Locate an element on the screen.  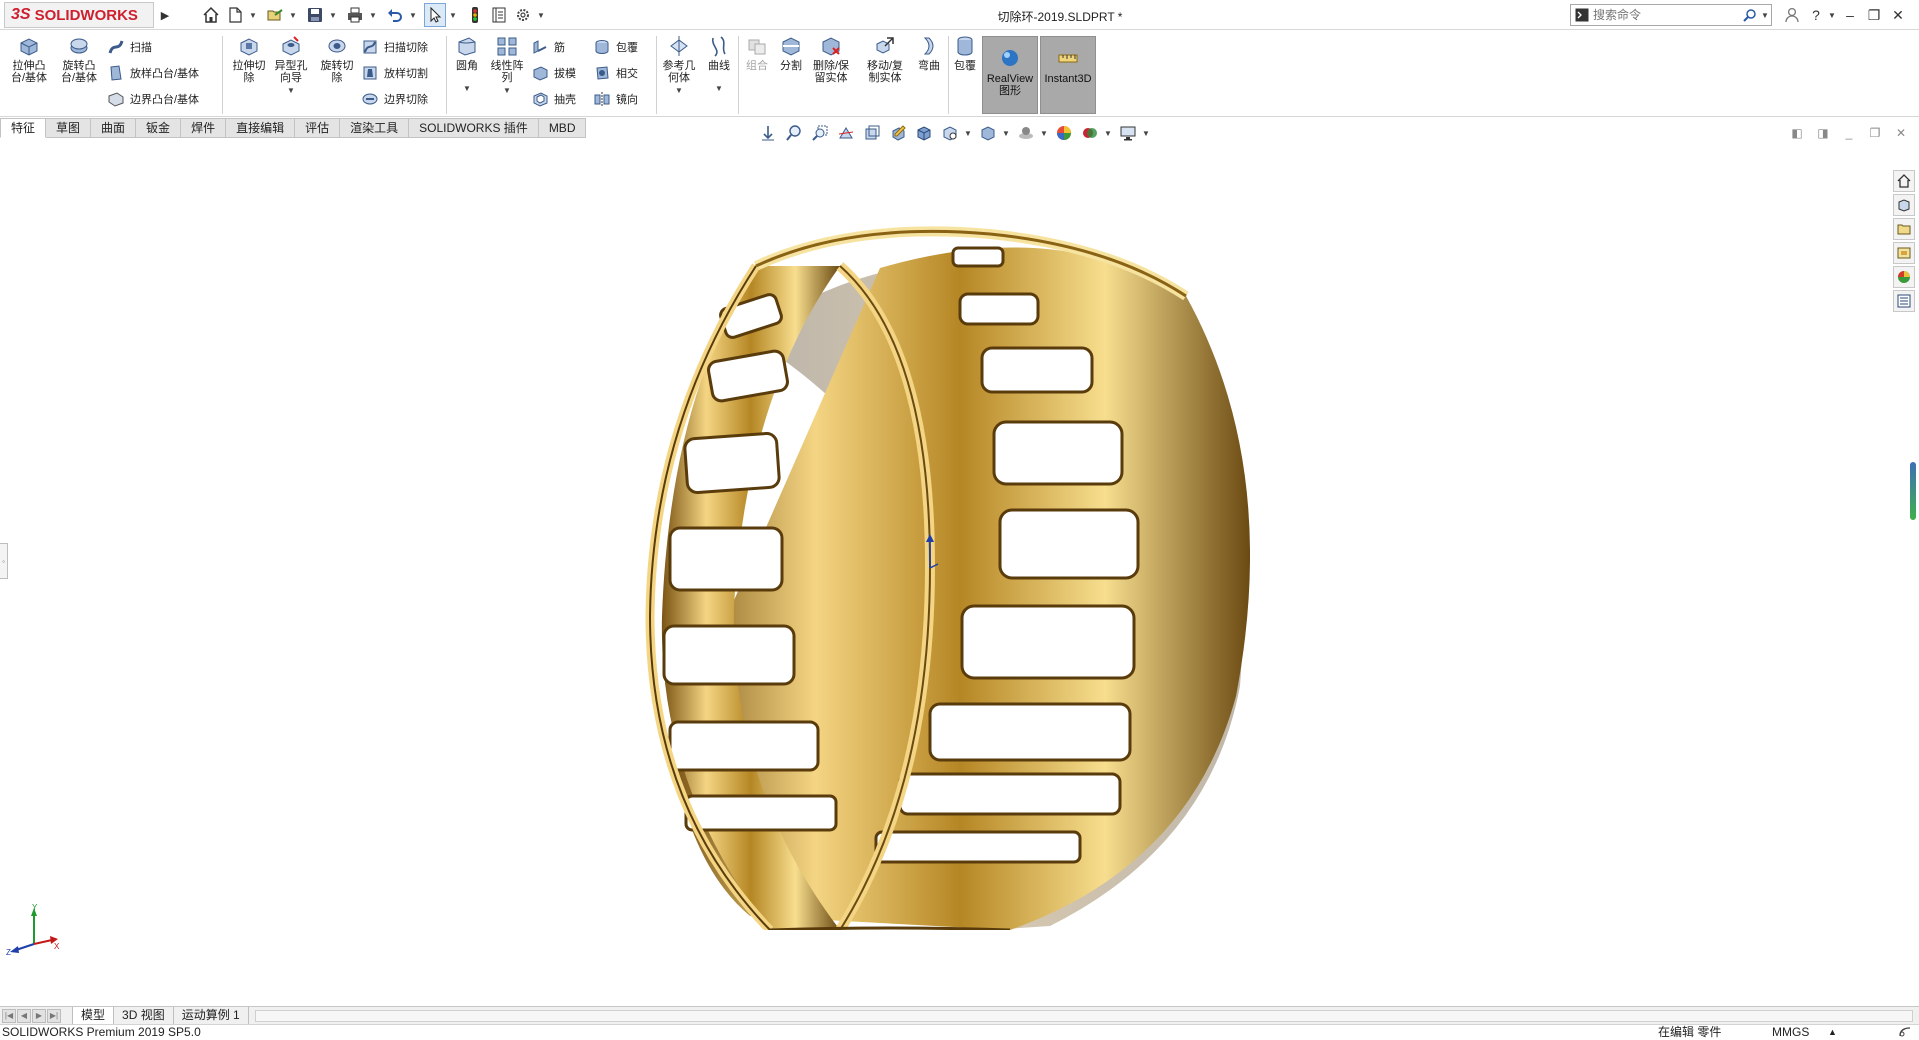
view-settings-dropdown-icon: ▼ is located at coordinates (1108, 133).